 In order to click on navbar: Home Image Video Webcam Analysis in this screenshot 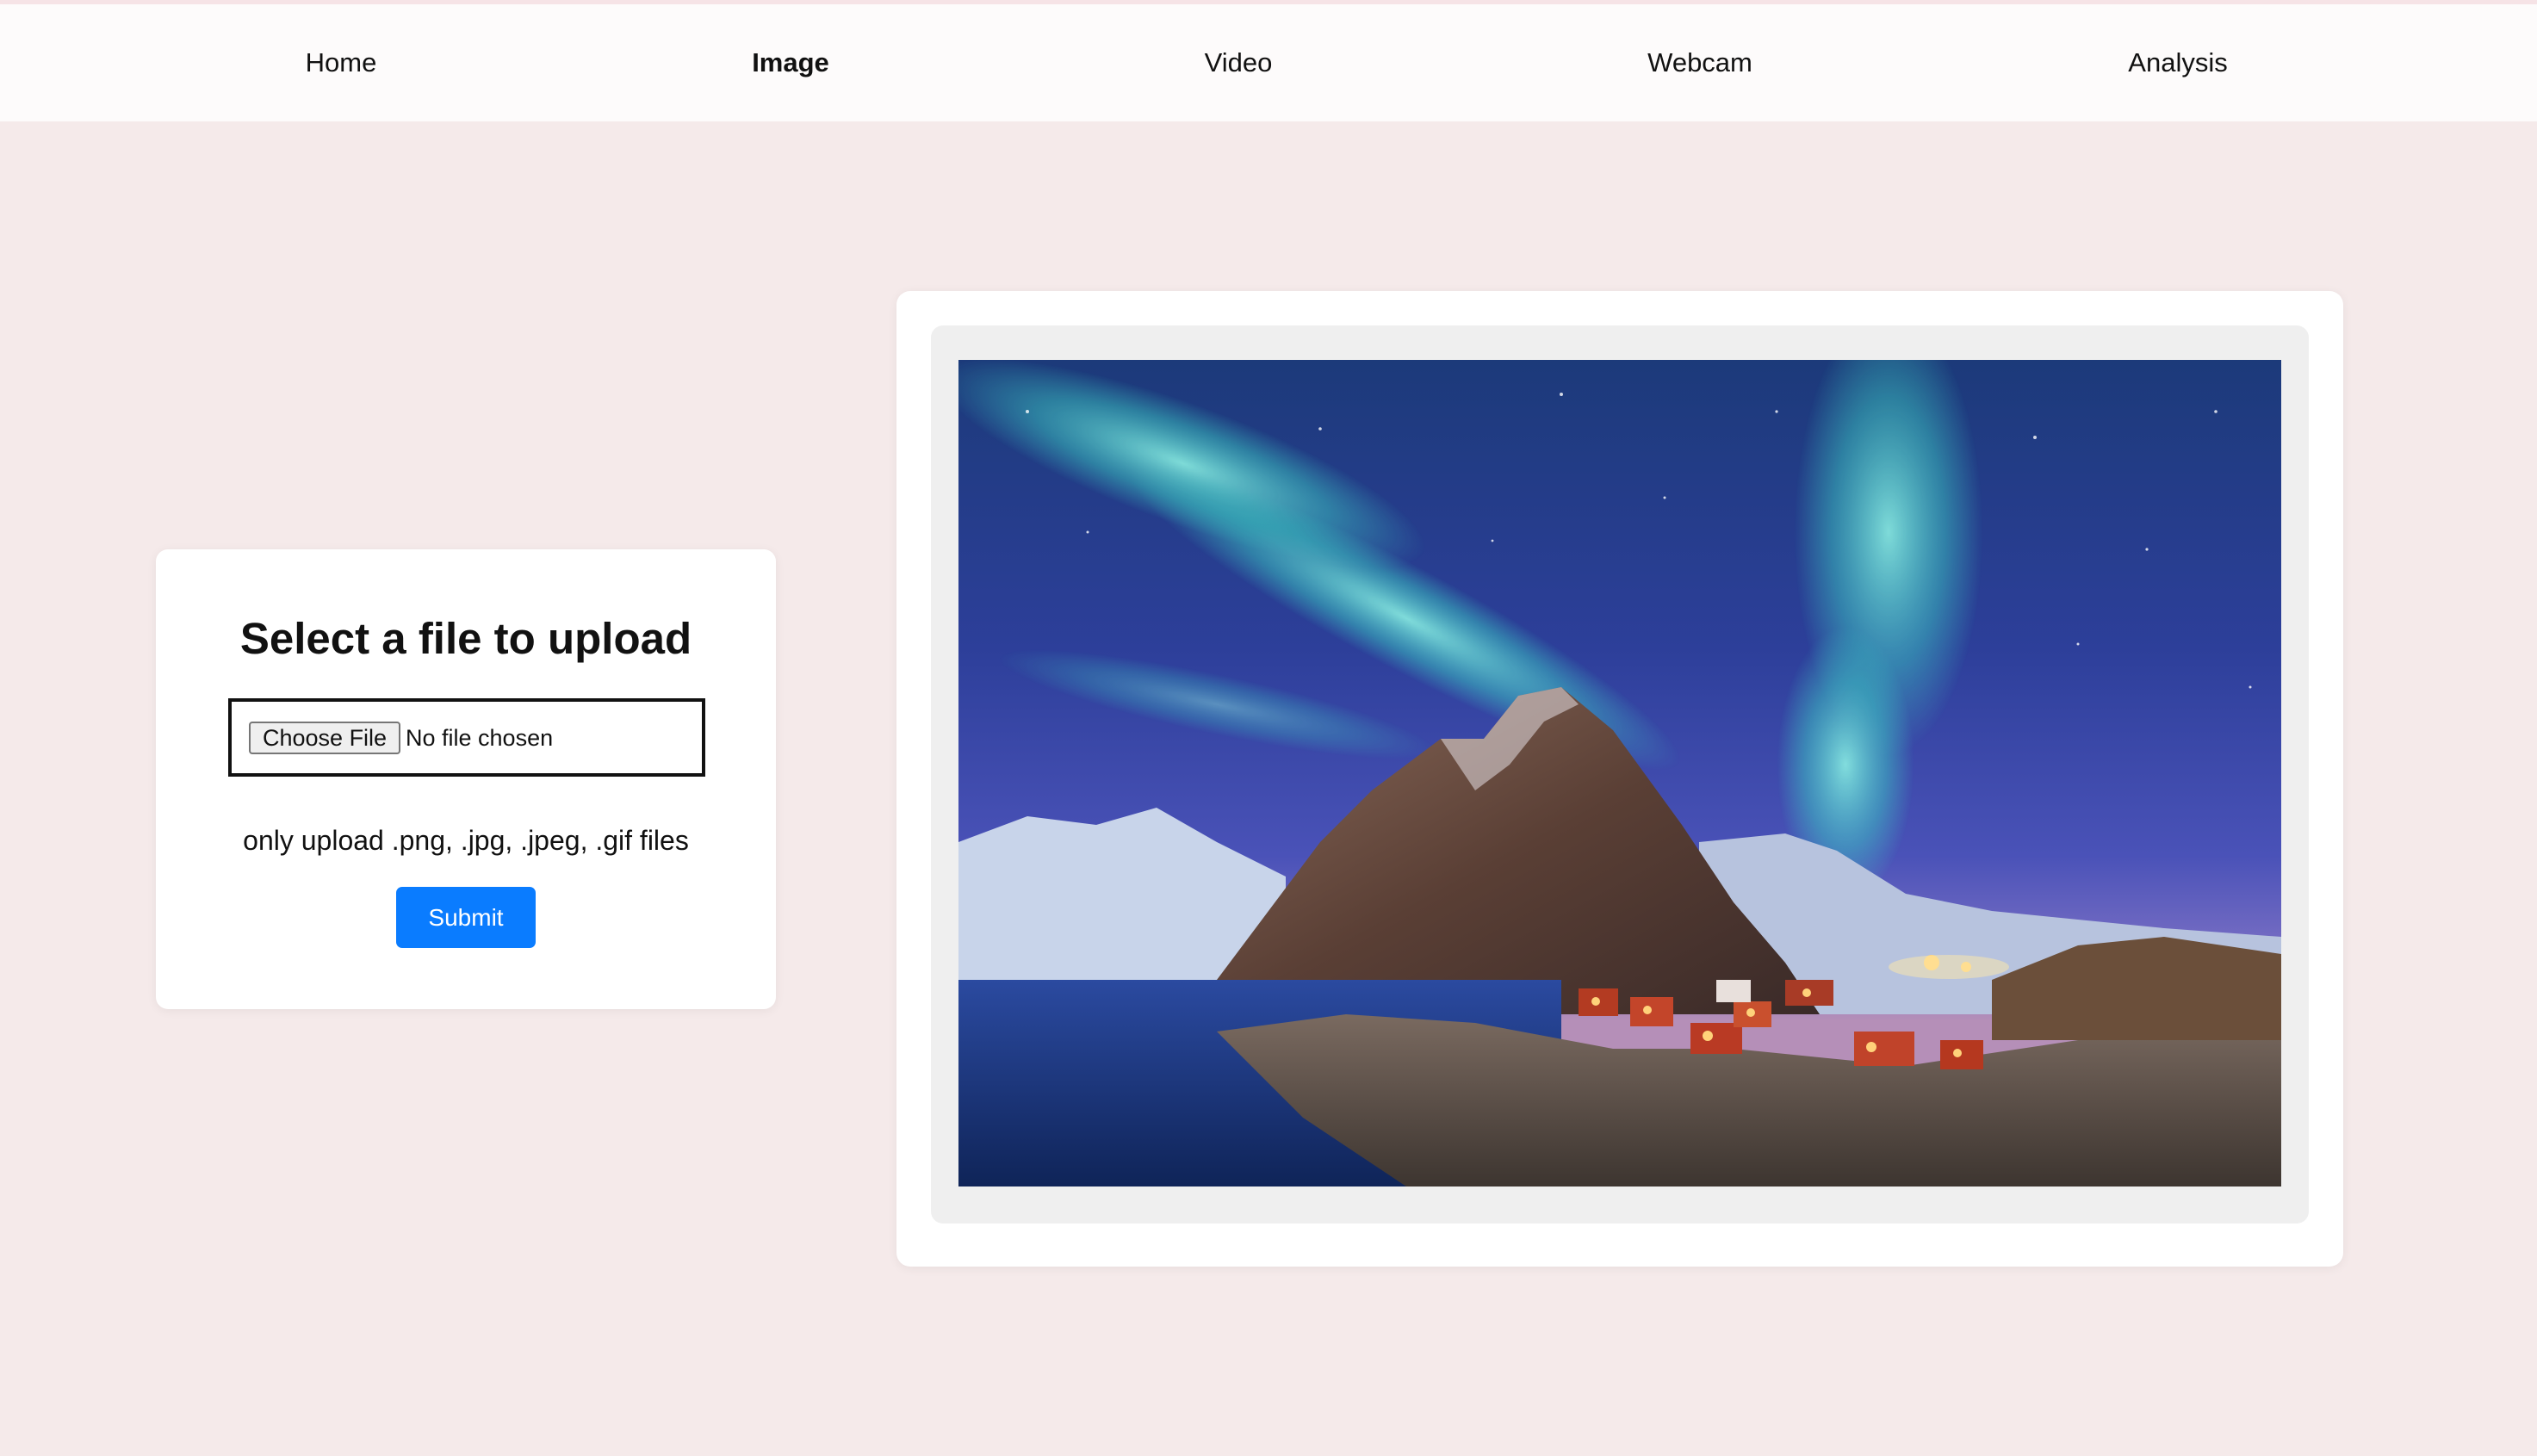, I will do `click(1268, 63)`.